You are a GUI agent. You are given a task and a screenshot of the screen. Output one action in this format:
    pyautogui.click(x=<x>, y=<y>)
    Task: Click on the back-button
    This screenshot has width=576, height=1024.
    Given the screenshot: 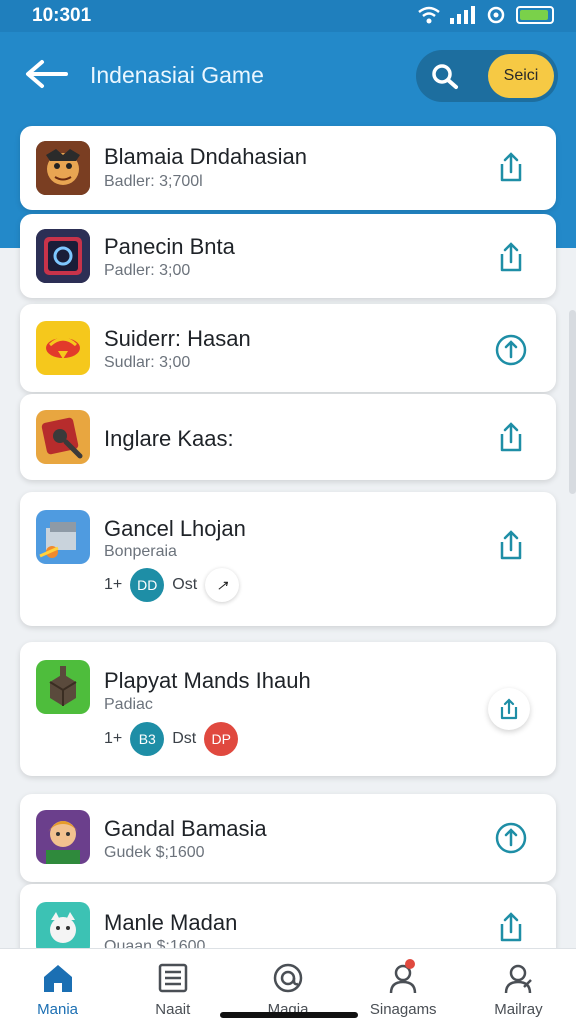 What is the action you would take?
    pyautogui.click(x=46, y=74)
    